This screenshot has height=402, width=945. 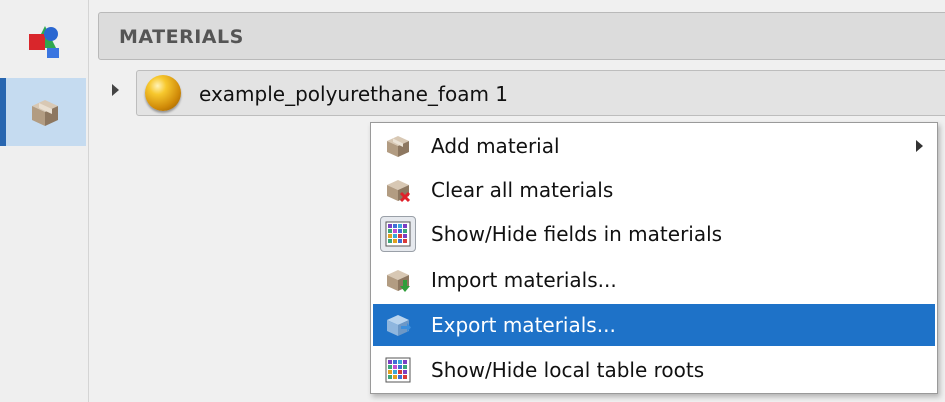 I want to click on grid-icon, so click(x=398, y=370).